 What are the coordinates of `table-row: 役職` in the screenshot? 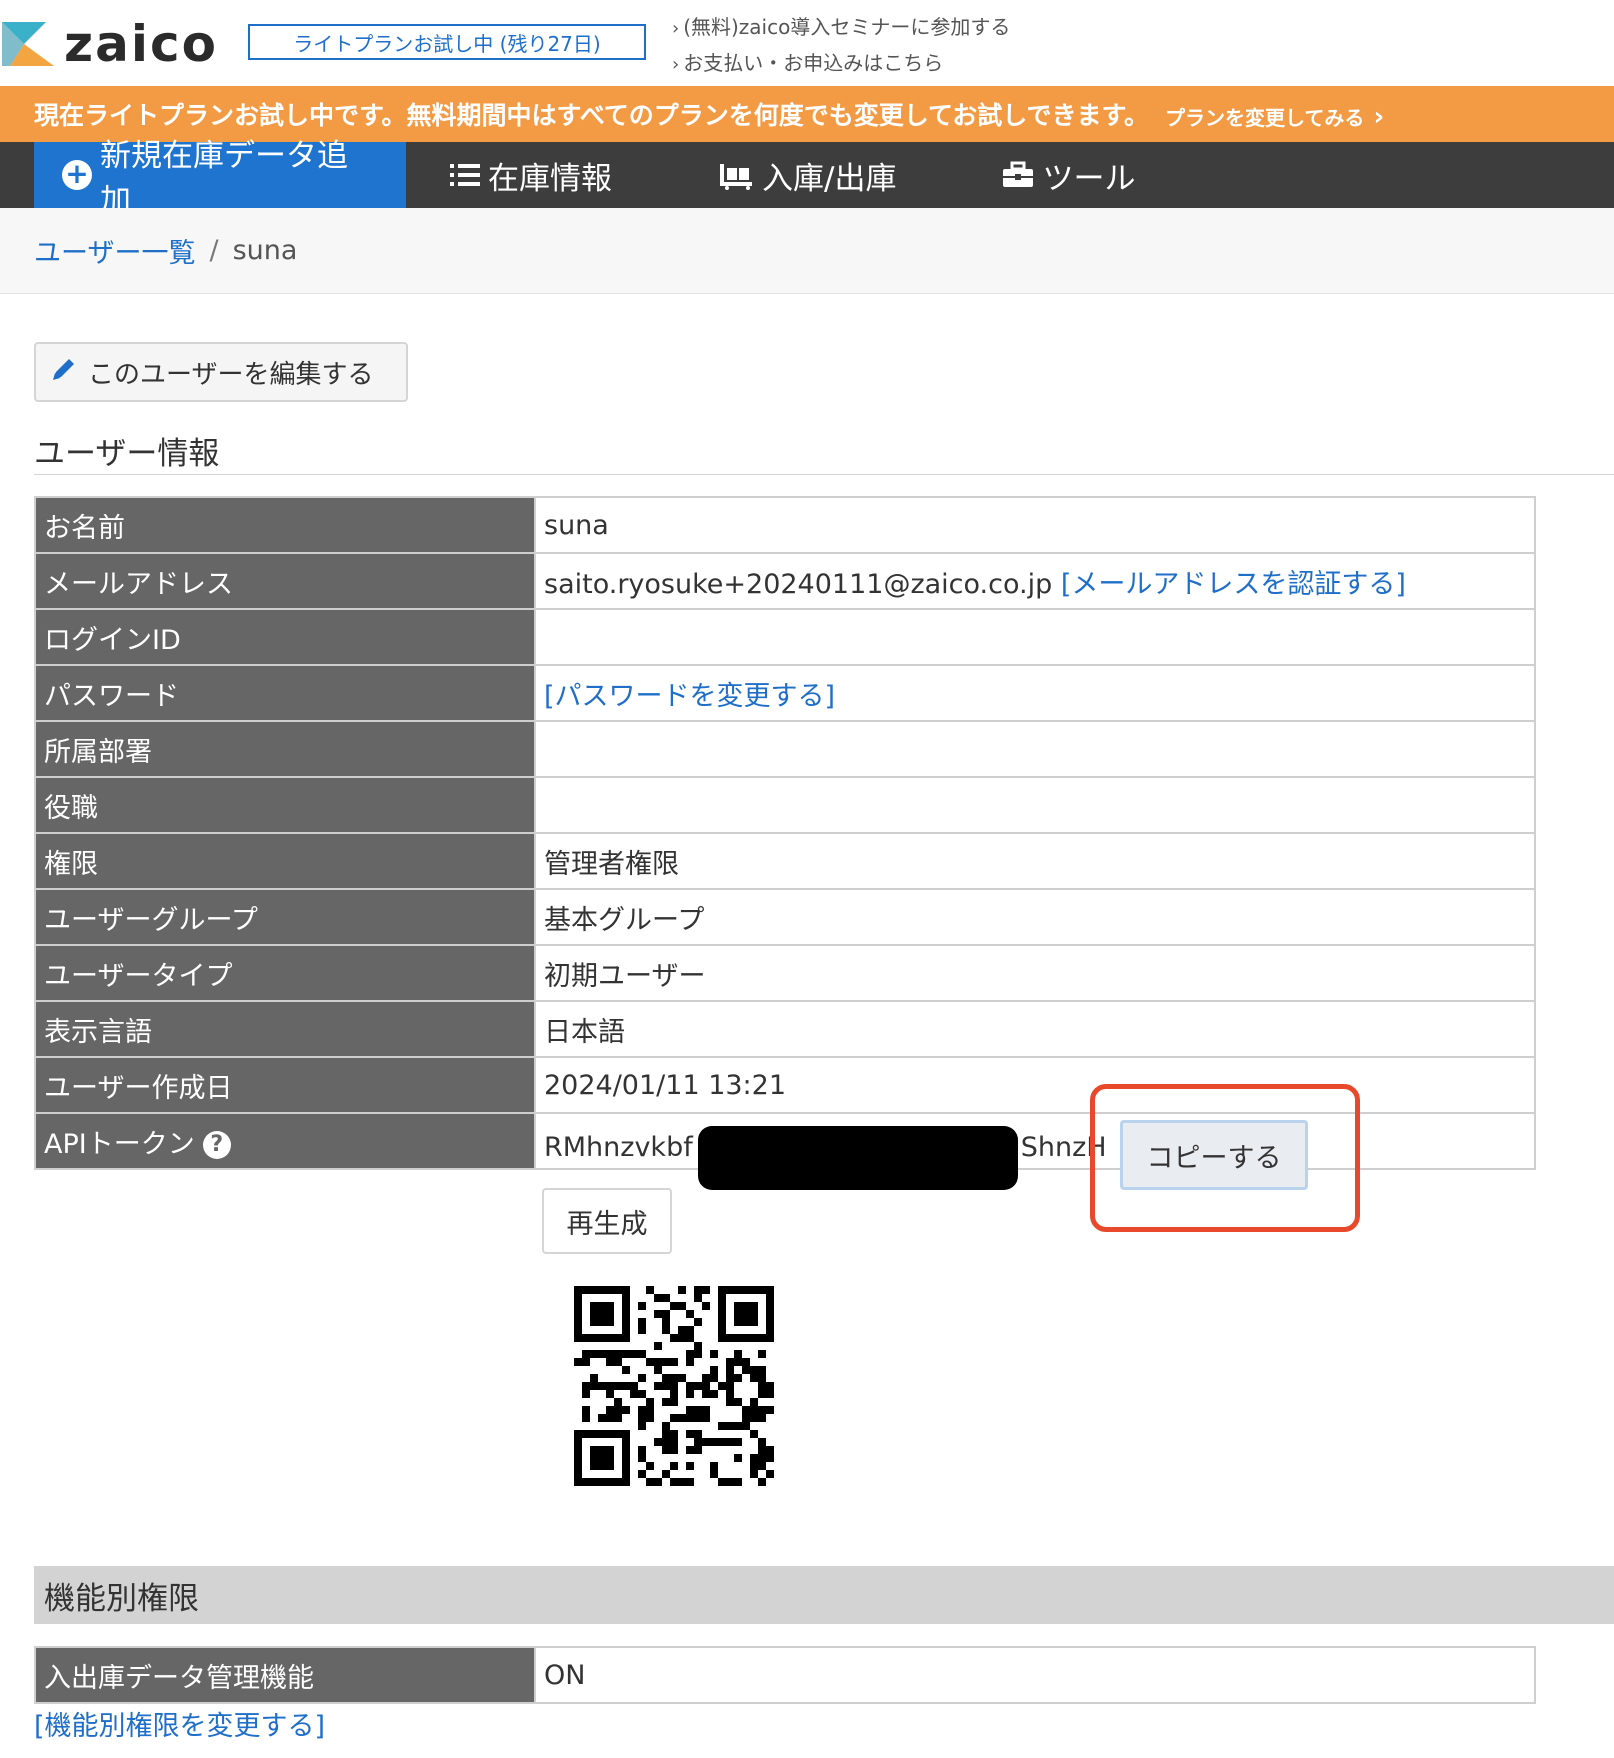 It's located at (785, 805).